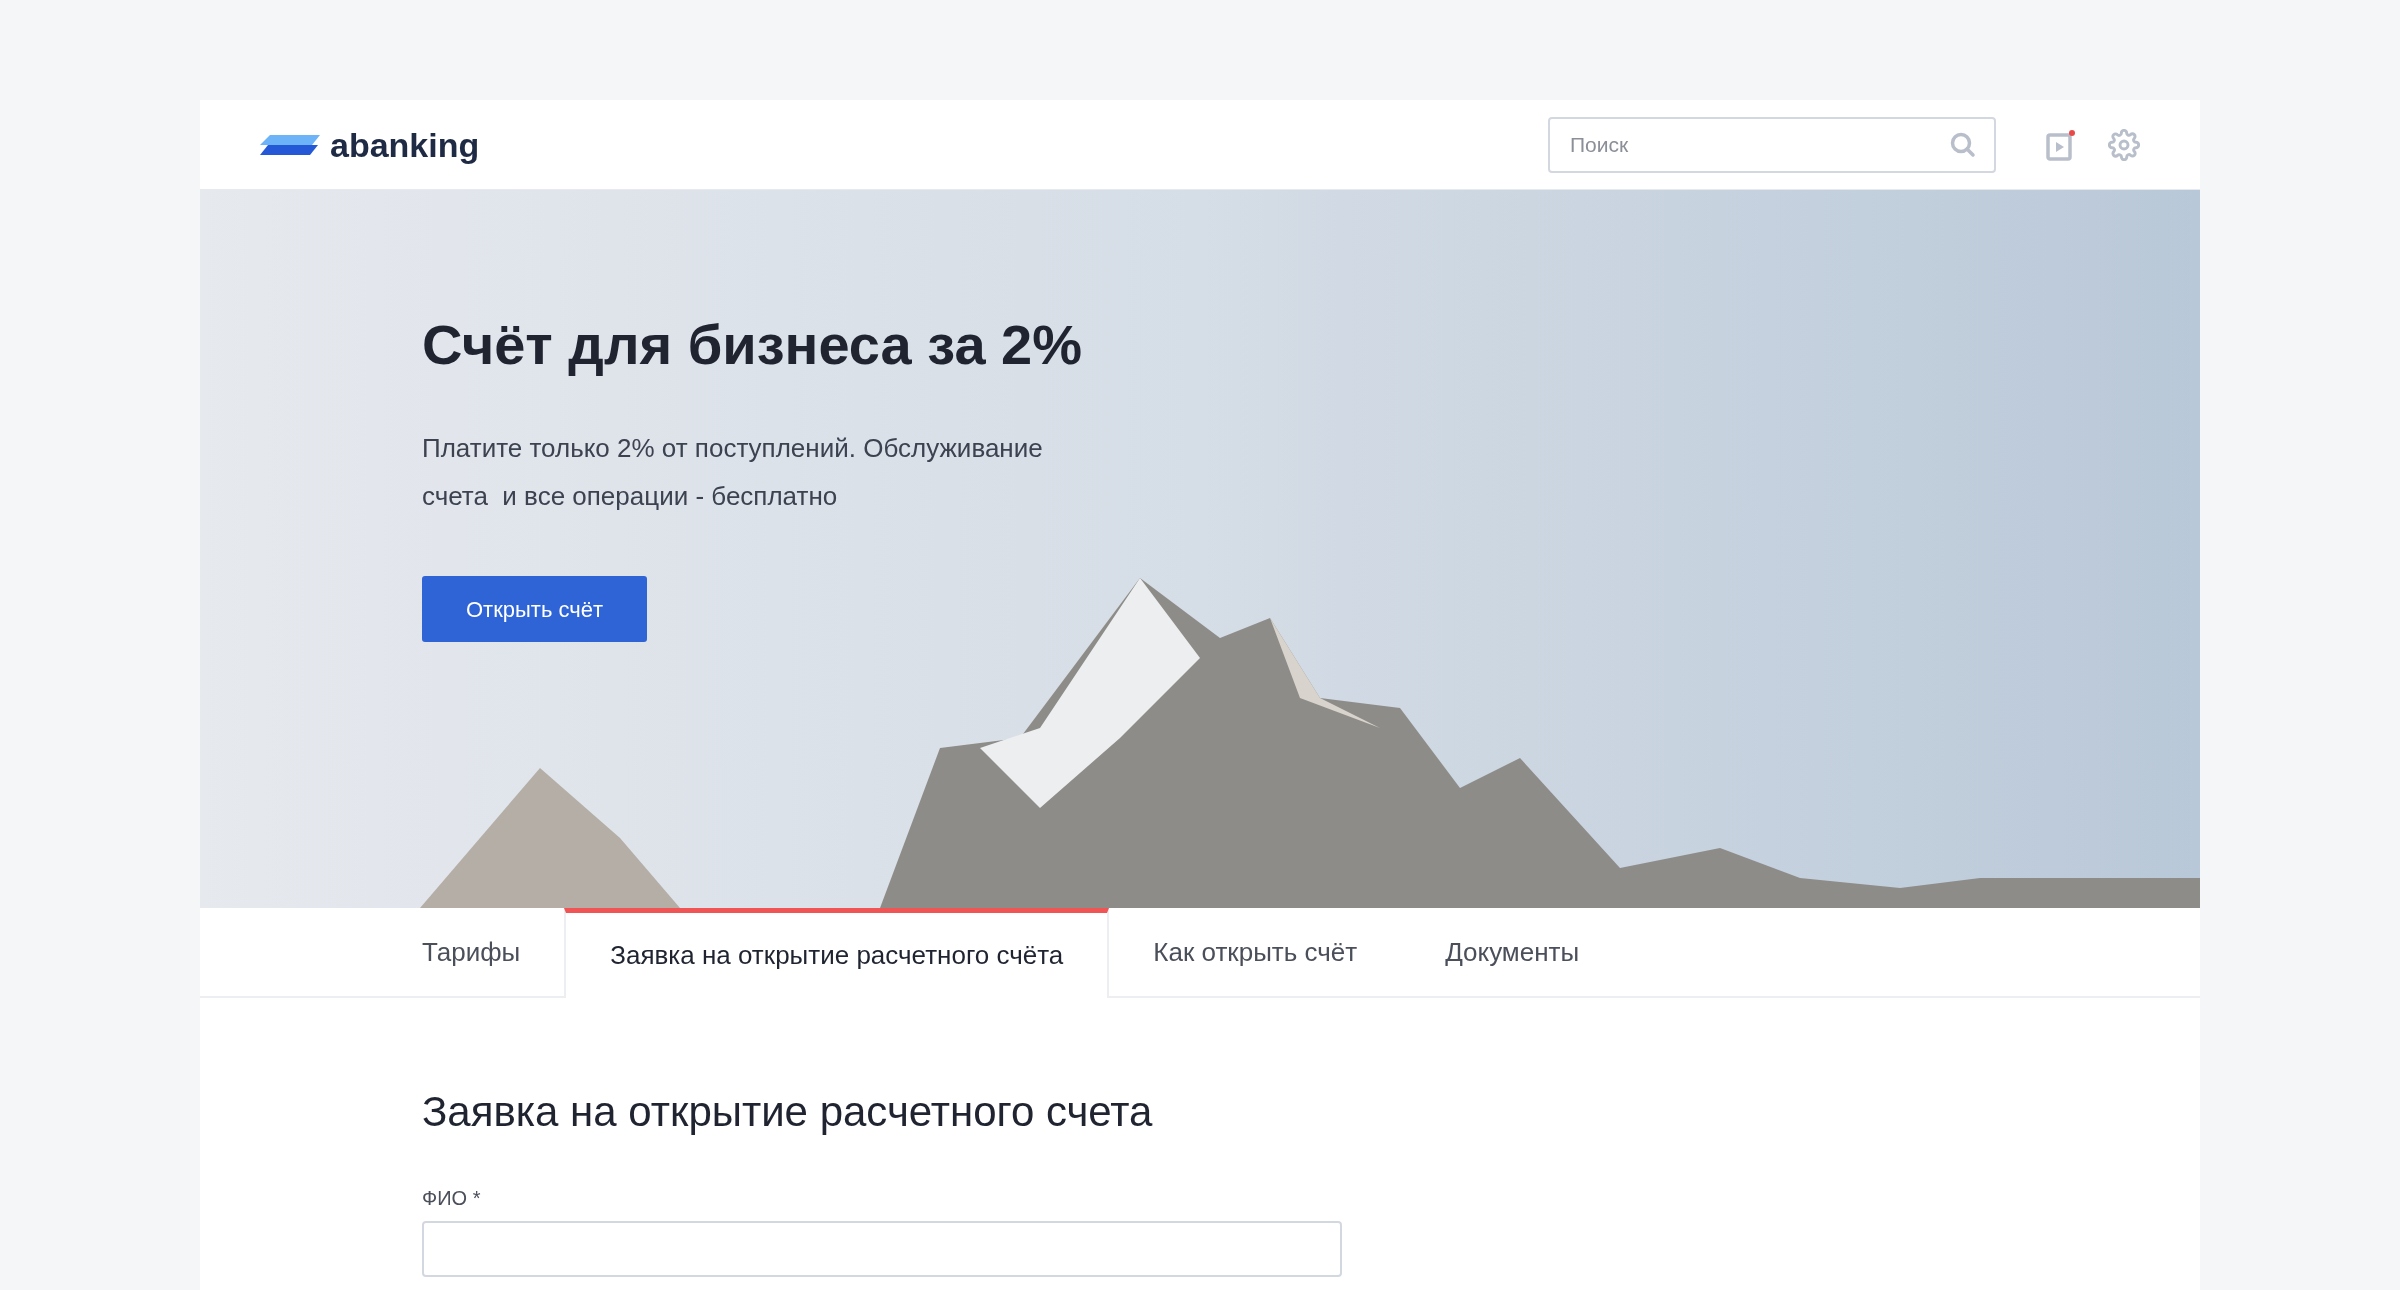  I want to click on open-account-button: Открыть счёт, so click(534, 609).